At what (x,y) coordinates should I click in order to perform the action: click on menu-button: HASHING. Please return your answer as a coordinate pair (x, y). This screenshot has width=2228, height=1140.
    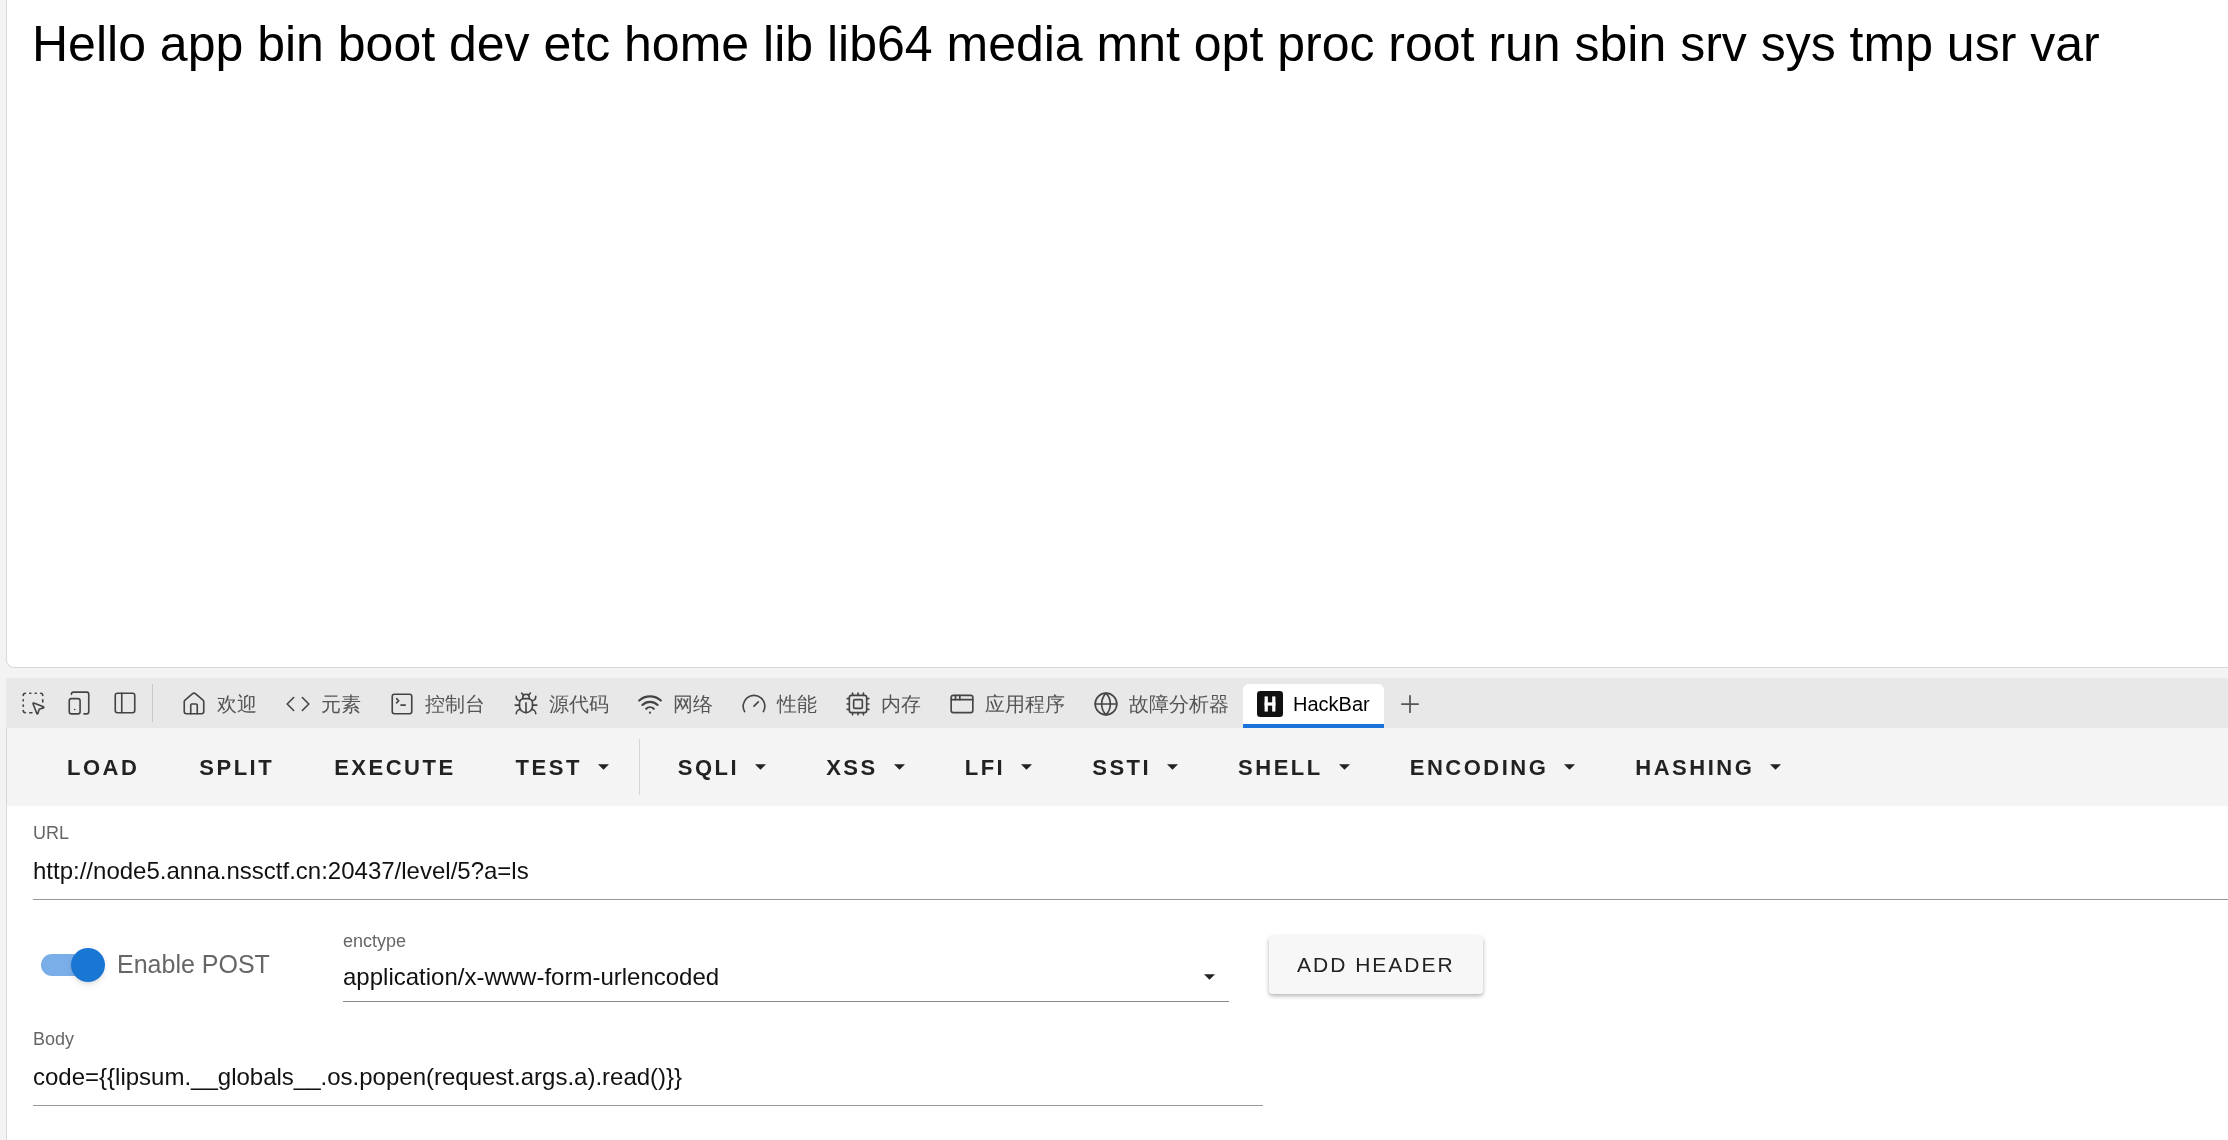
    Looking at the image, I should click on (1708, 767).